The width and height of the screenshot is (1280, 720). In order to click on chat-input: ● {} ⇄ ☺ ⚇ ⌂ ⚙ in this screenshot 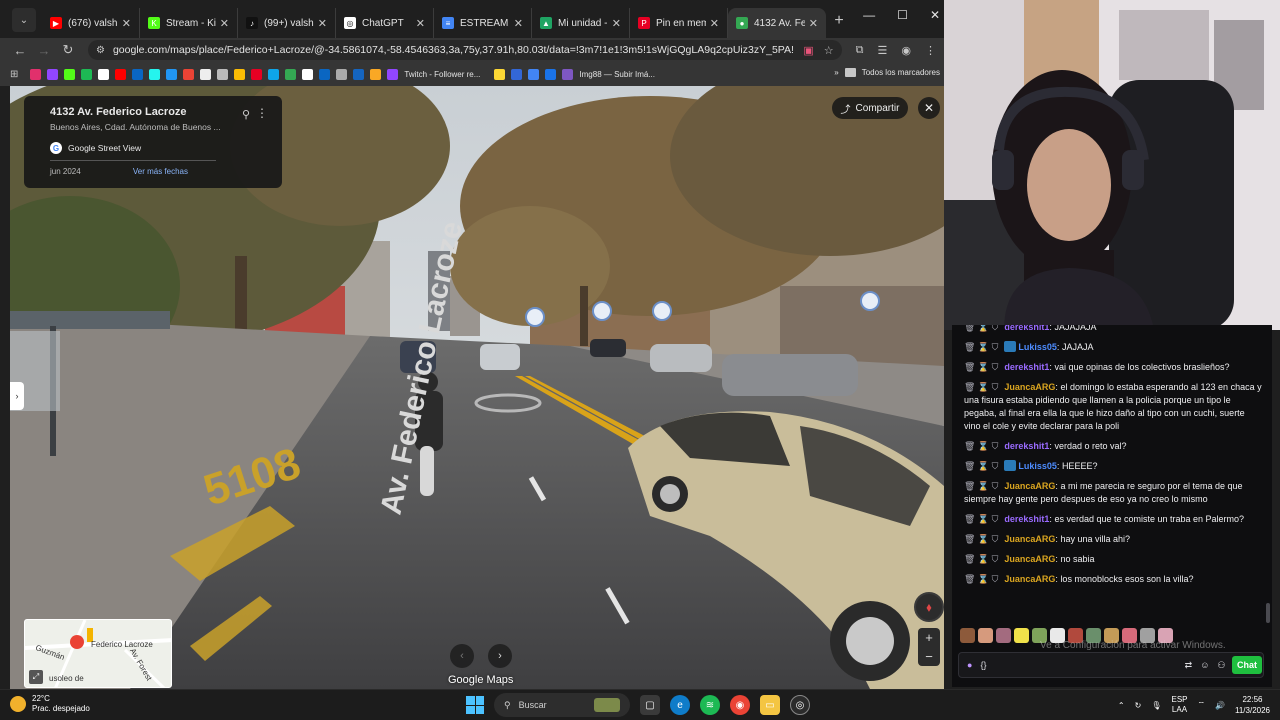, I will do `click(1111, 665)`.